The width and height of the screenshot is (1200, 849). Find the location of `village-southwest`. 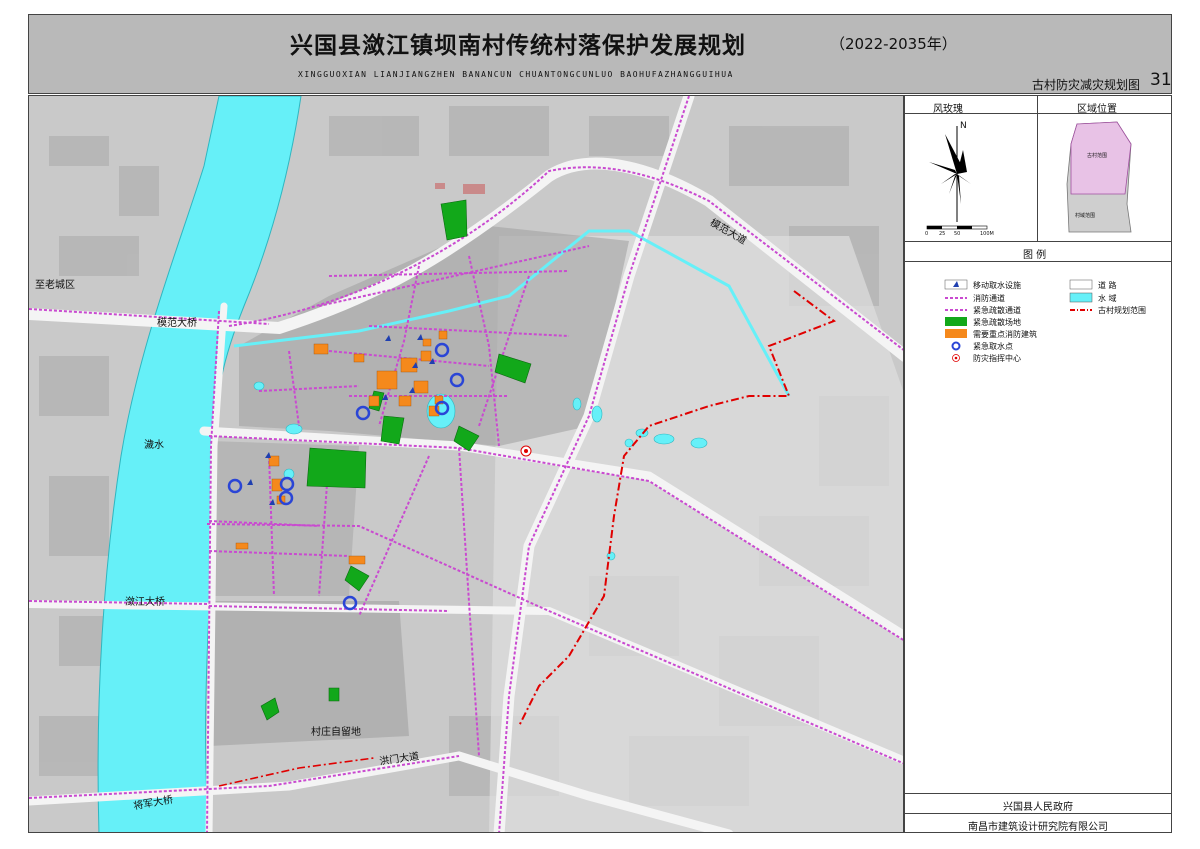

village-southwest is located at coordinates (309, 673).